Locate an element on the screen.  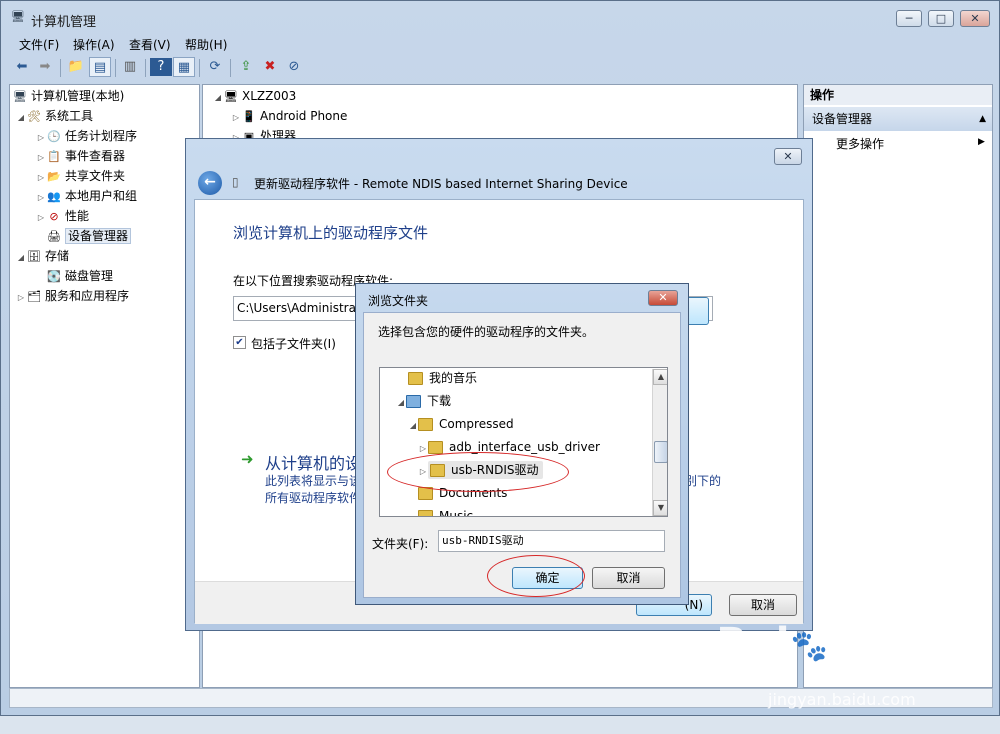
tree-task-scheduler: ▷ 🕒 任务计划程序 is located at coordinates (86, 136).